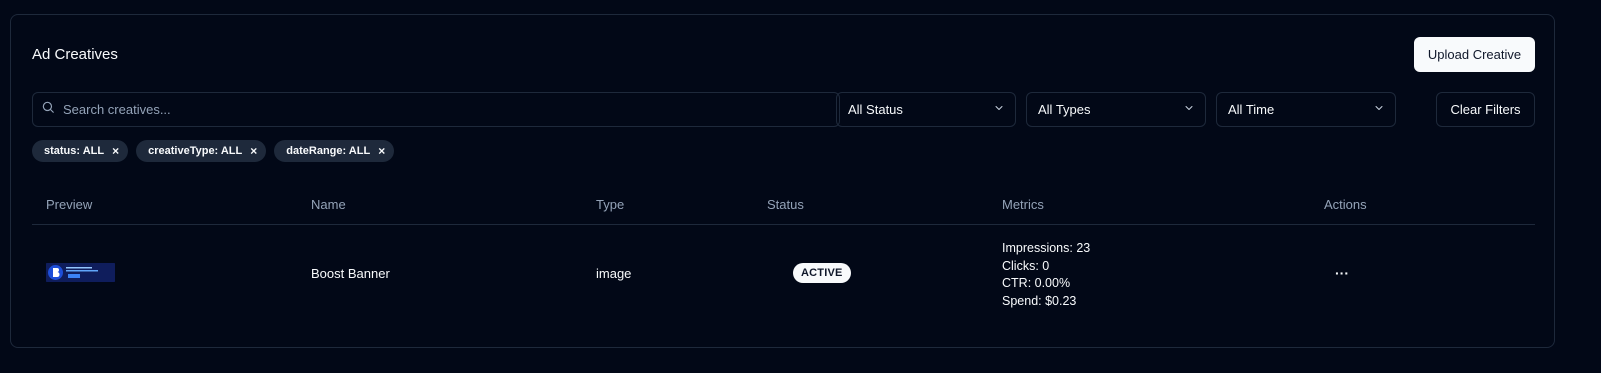 The height and width of the screenshot is (373, 1601). I want to click on metric-clicks: Clicks: 0, so click(1026, 265).